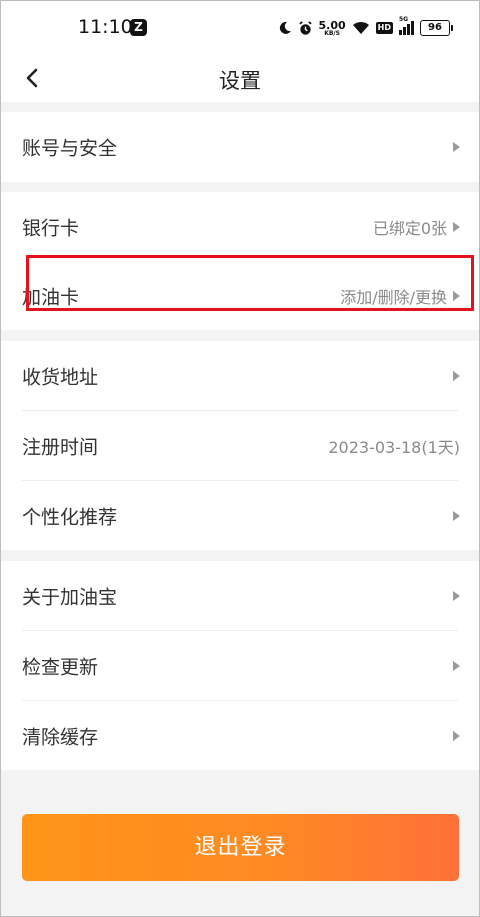  What do you see at coordinates (305, 27) in the screenshot?
I see `alarm-clock-icon` at bounding box center [305, 27].